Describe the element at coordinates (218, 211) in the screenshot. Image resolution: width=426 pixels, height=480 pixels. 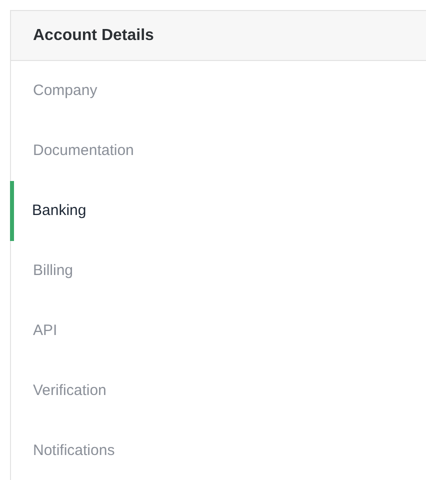
I see `menu-item: Banking` at that location.